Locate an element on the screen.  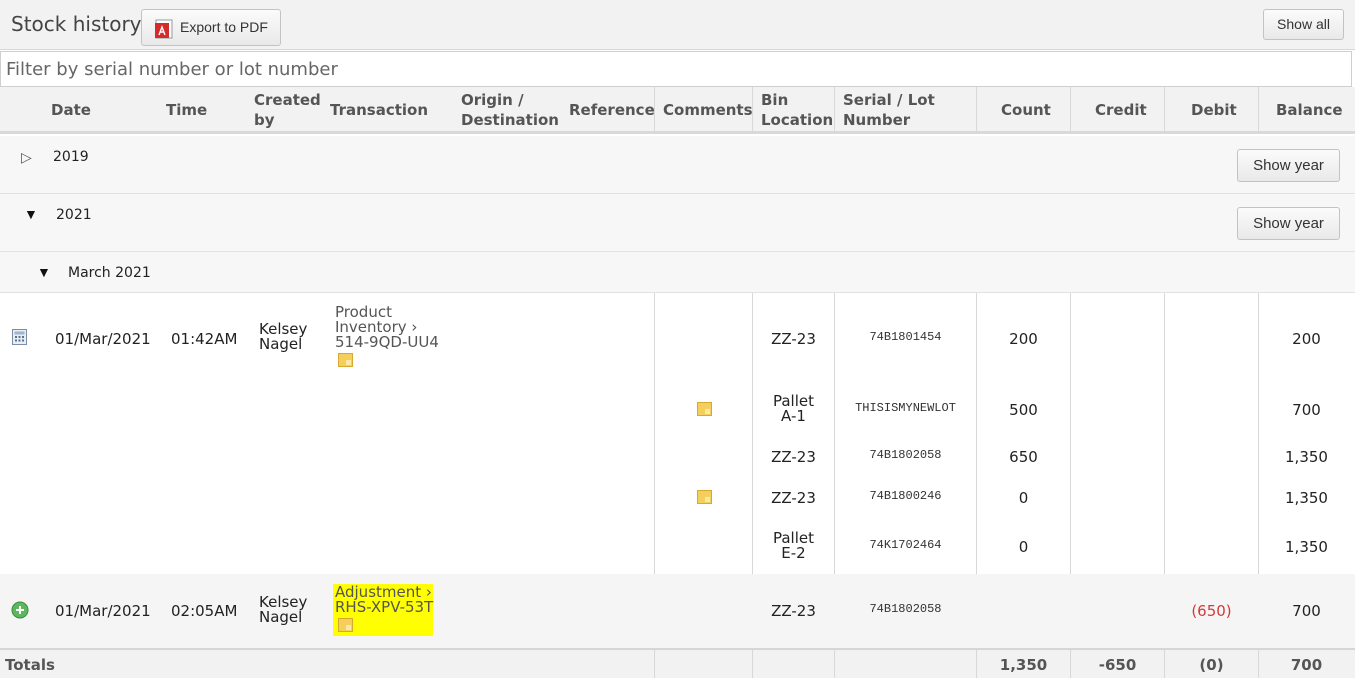
col-bin-location: Bin Location is located at coordinates (797, 110).